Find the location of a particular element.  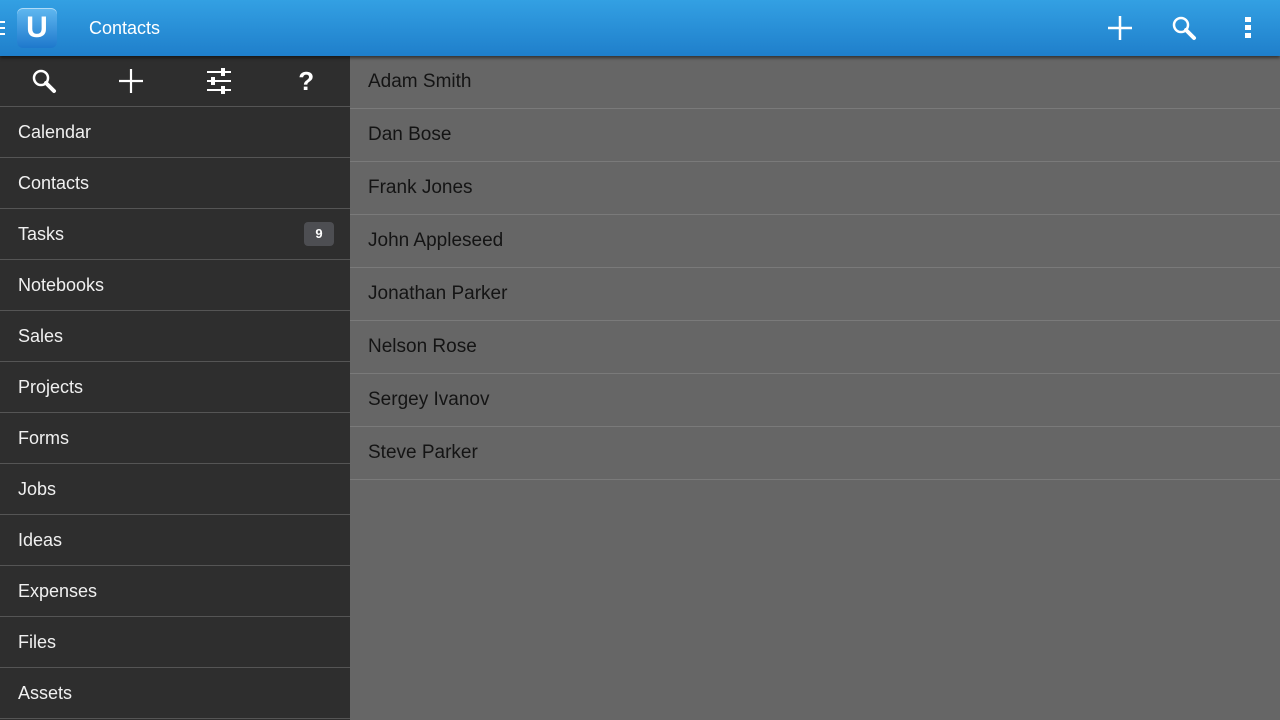

contact-row: Steve Parker is located at coordinates (815, 453).